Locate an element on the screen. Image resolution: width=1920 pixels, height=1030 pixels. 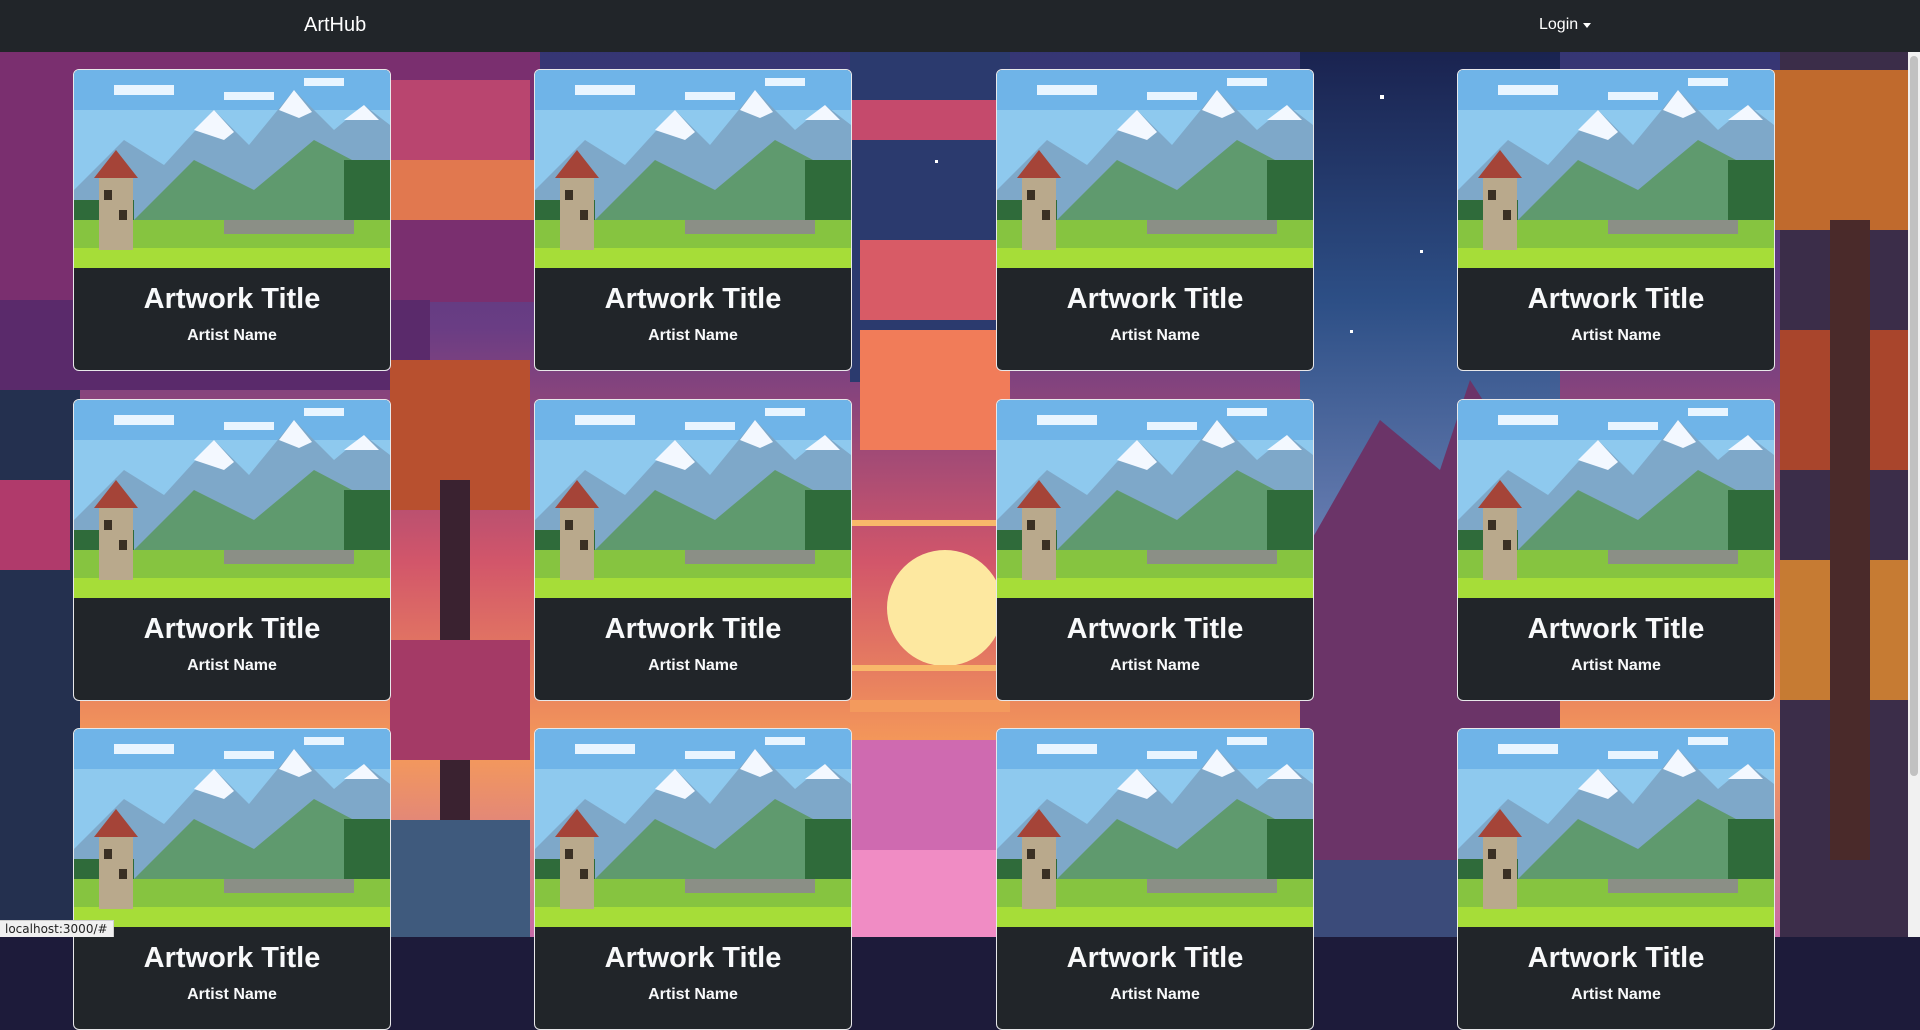
brand-link: ArtHub is located at coordinates (335, 25).